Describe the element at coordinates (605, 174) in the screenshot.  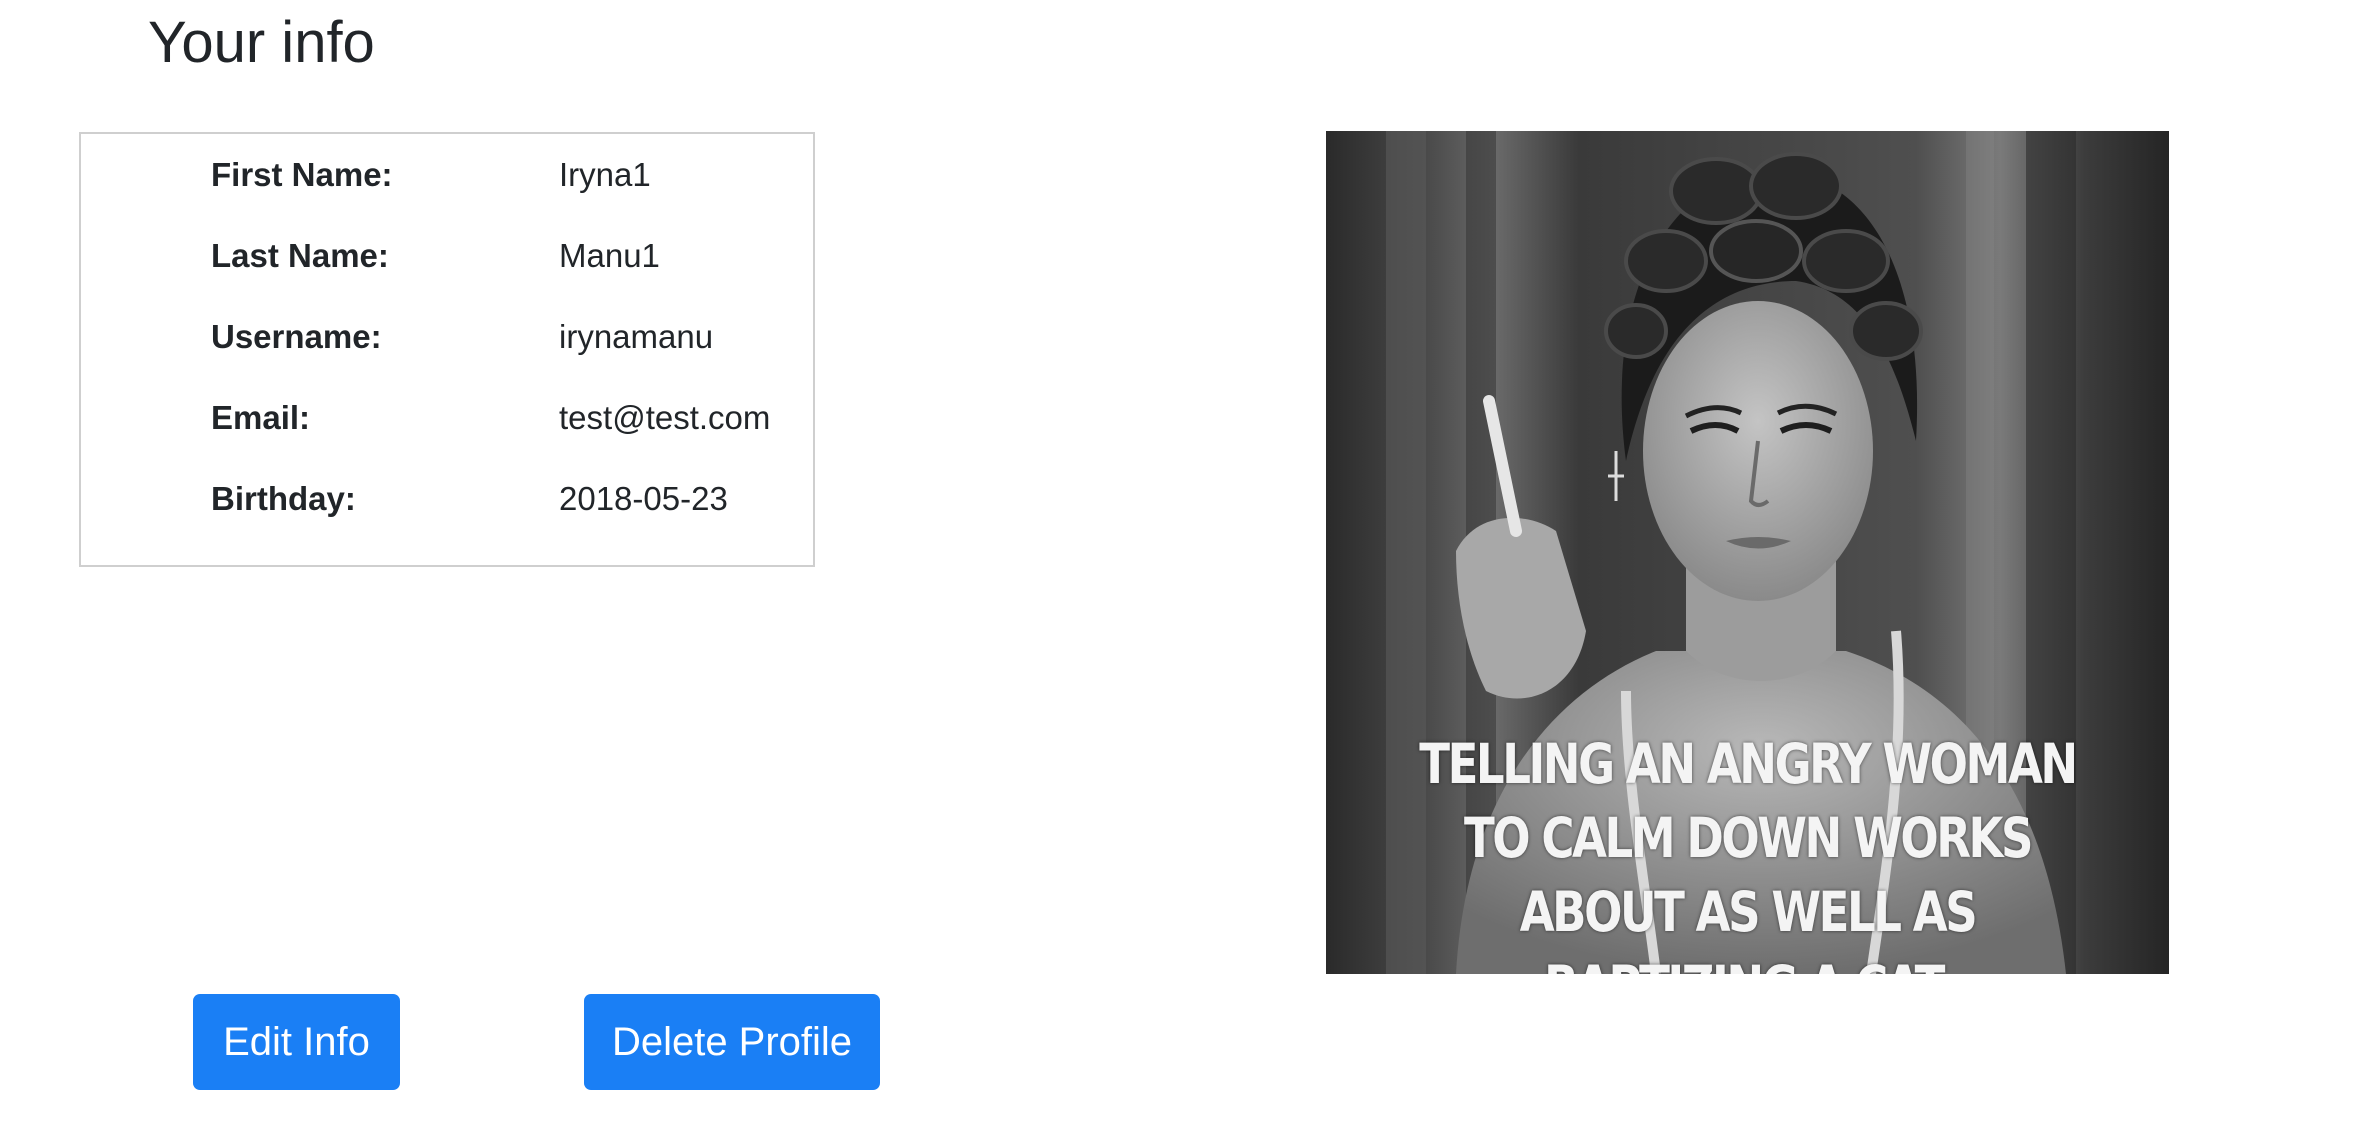
I see `first-name-value: Iryna1` at that location.